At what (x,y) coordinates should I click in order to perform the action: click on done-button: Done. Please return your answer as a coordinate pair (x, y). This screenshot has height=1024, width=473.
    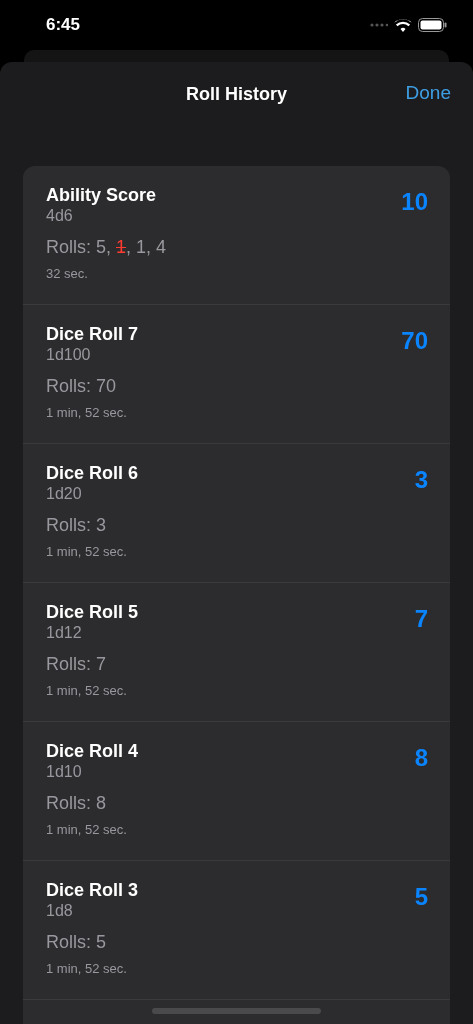
    Looking at the image, I should click on (428, 93).